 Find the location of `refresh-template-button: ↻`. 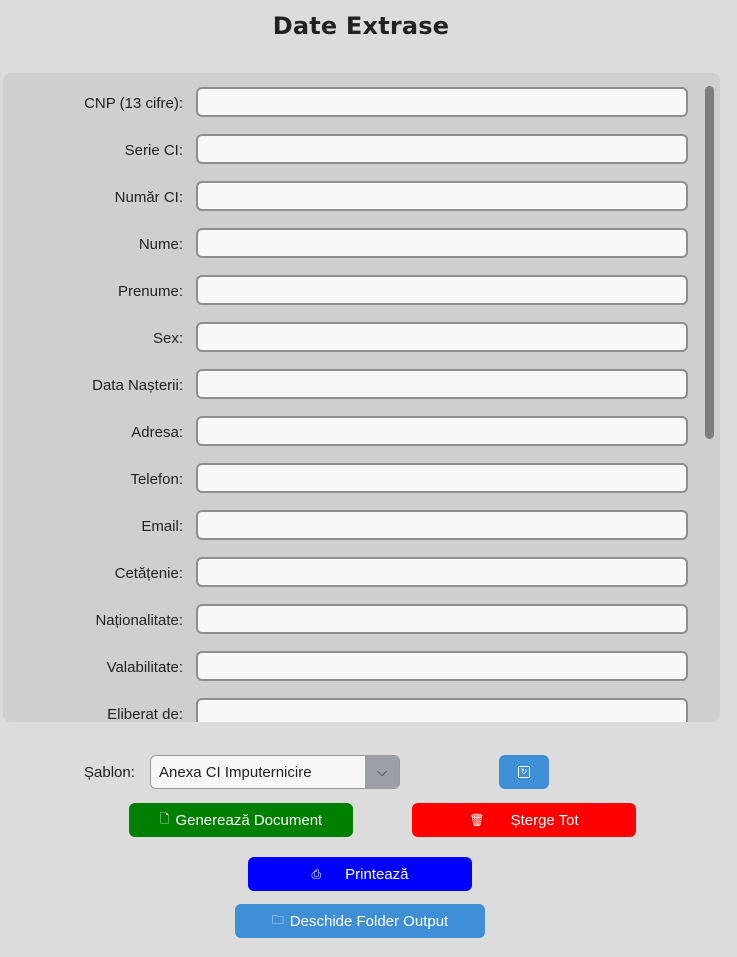

refresh-template-button: ↻ is located at coordinates (524, 772).